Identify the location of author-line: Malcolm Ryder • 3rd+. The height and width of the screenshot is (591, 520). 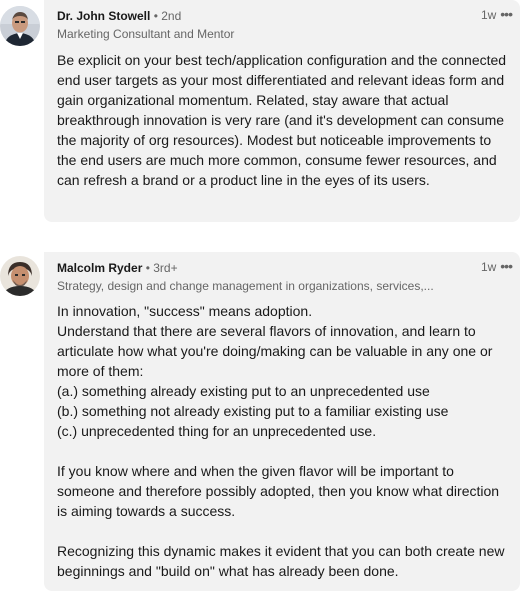
(117, 268).